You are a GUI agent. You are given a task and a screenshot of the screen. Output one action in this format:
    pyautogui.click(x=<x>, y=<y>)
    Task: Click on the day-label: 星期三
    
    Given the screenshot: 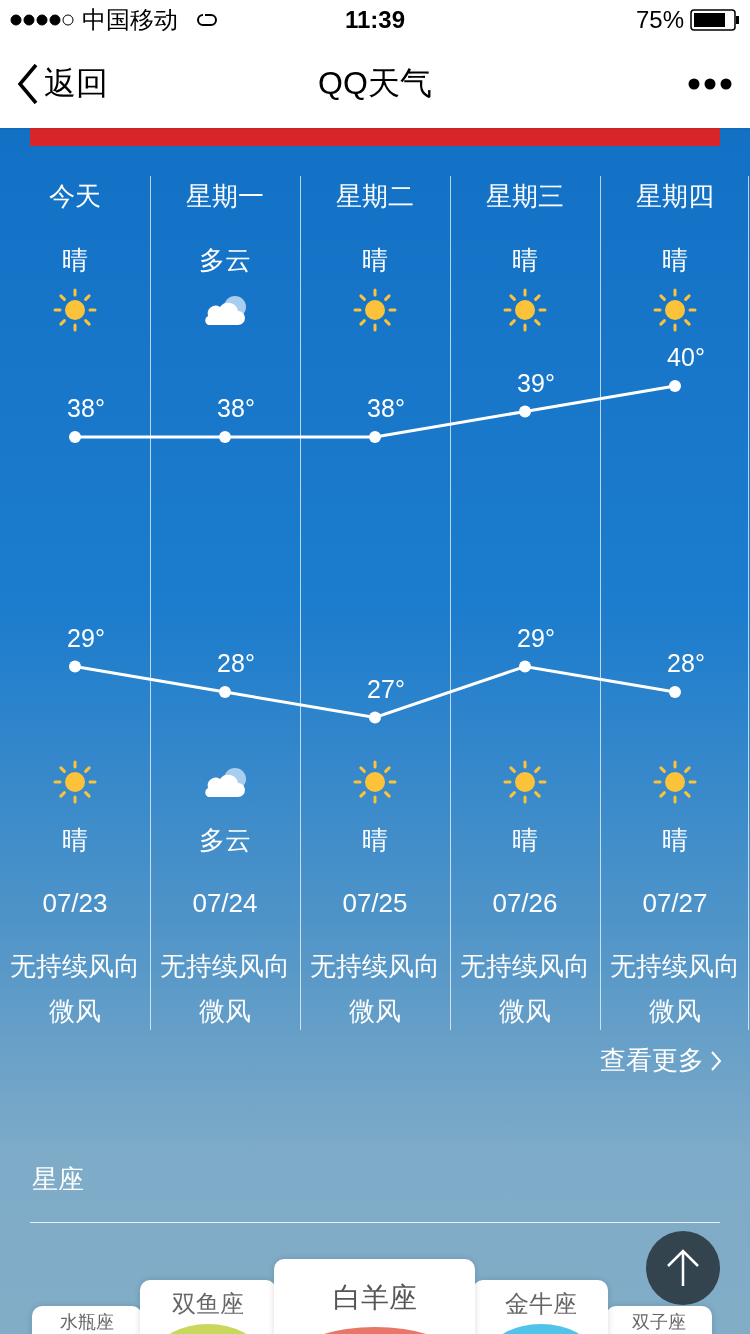 What is the action you would take?
    pyautogui.click(x=525, y=196)
    